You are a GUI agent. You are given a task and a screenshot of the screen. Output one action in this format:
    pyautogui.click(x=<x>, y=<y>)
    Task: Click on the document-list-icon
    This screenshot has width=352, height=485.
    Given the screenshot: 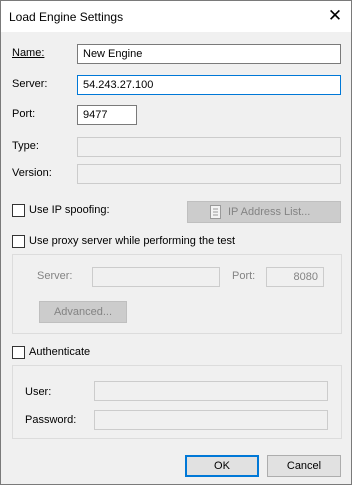 What is the action you would take?
    pyautogui.click(x=215, y=212)
    